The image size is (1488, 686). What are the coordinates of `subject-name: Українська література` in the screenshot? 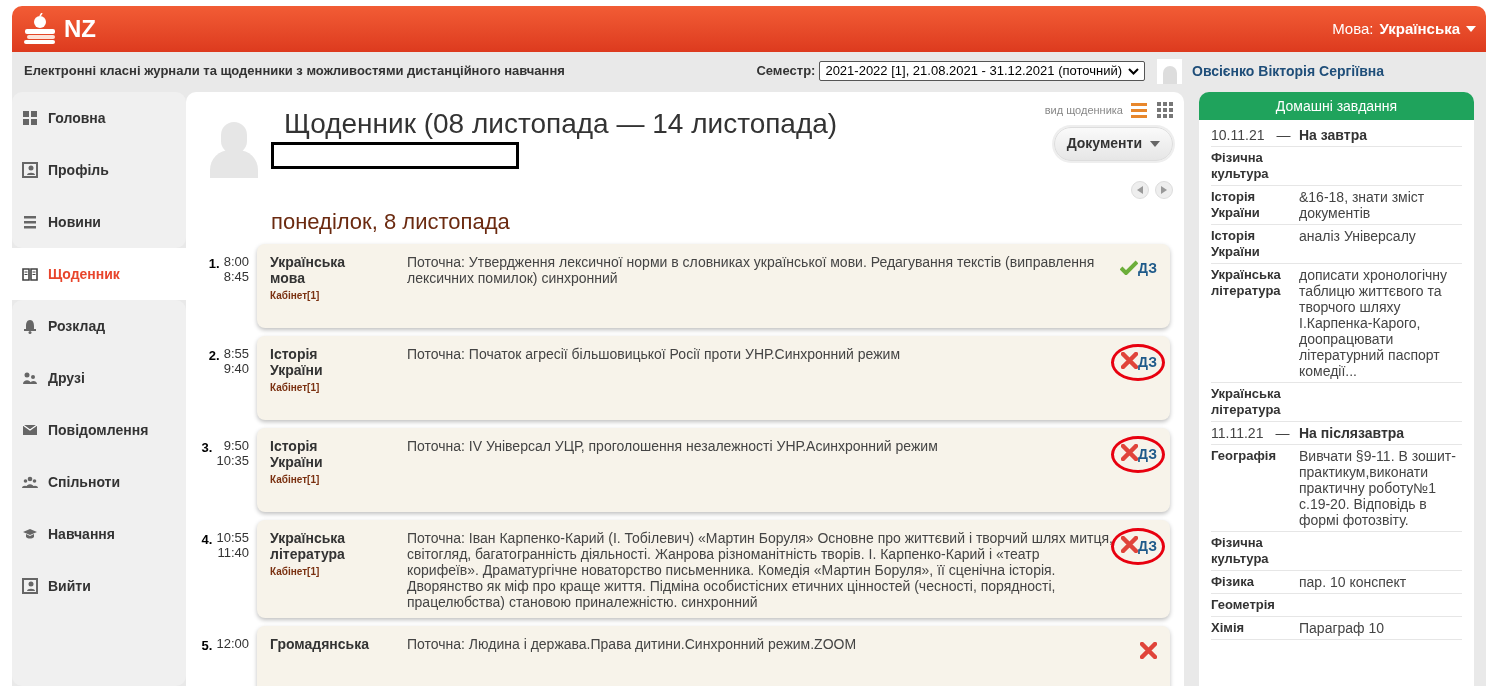 It's located at (308, 545).